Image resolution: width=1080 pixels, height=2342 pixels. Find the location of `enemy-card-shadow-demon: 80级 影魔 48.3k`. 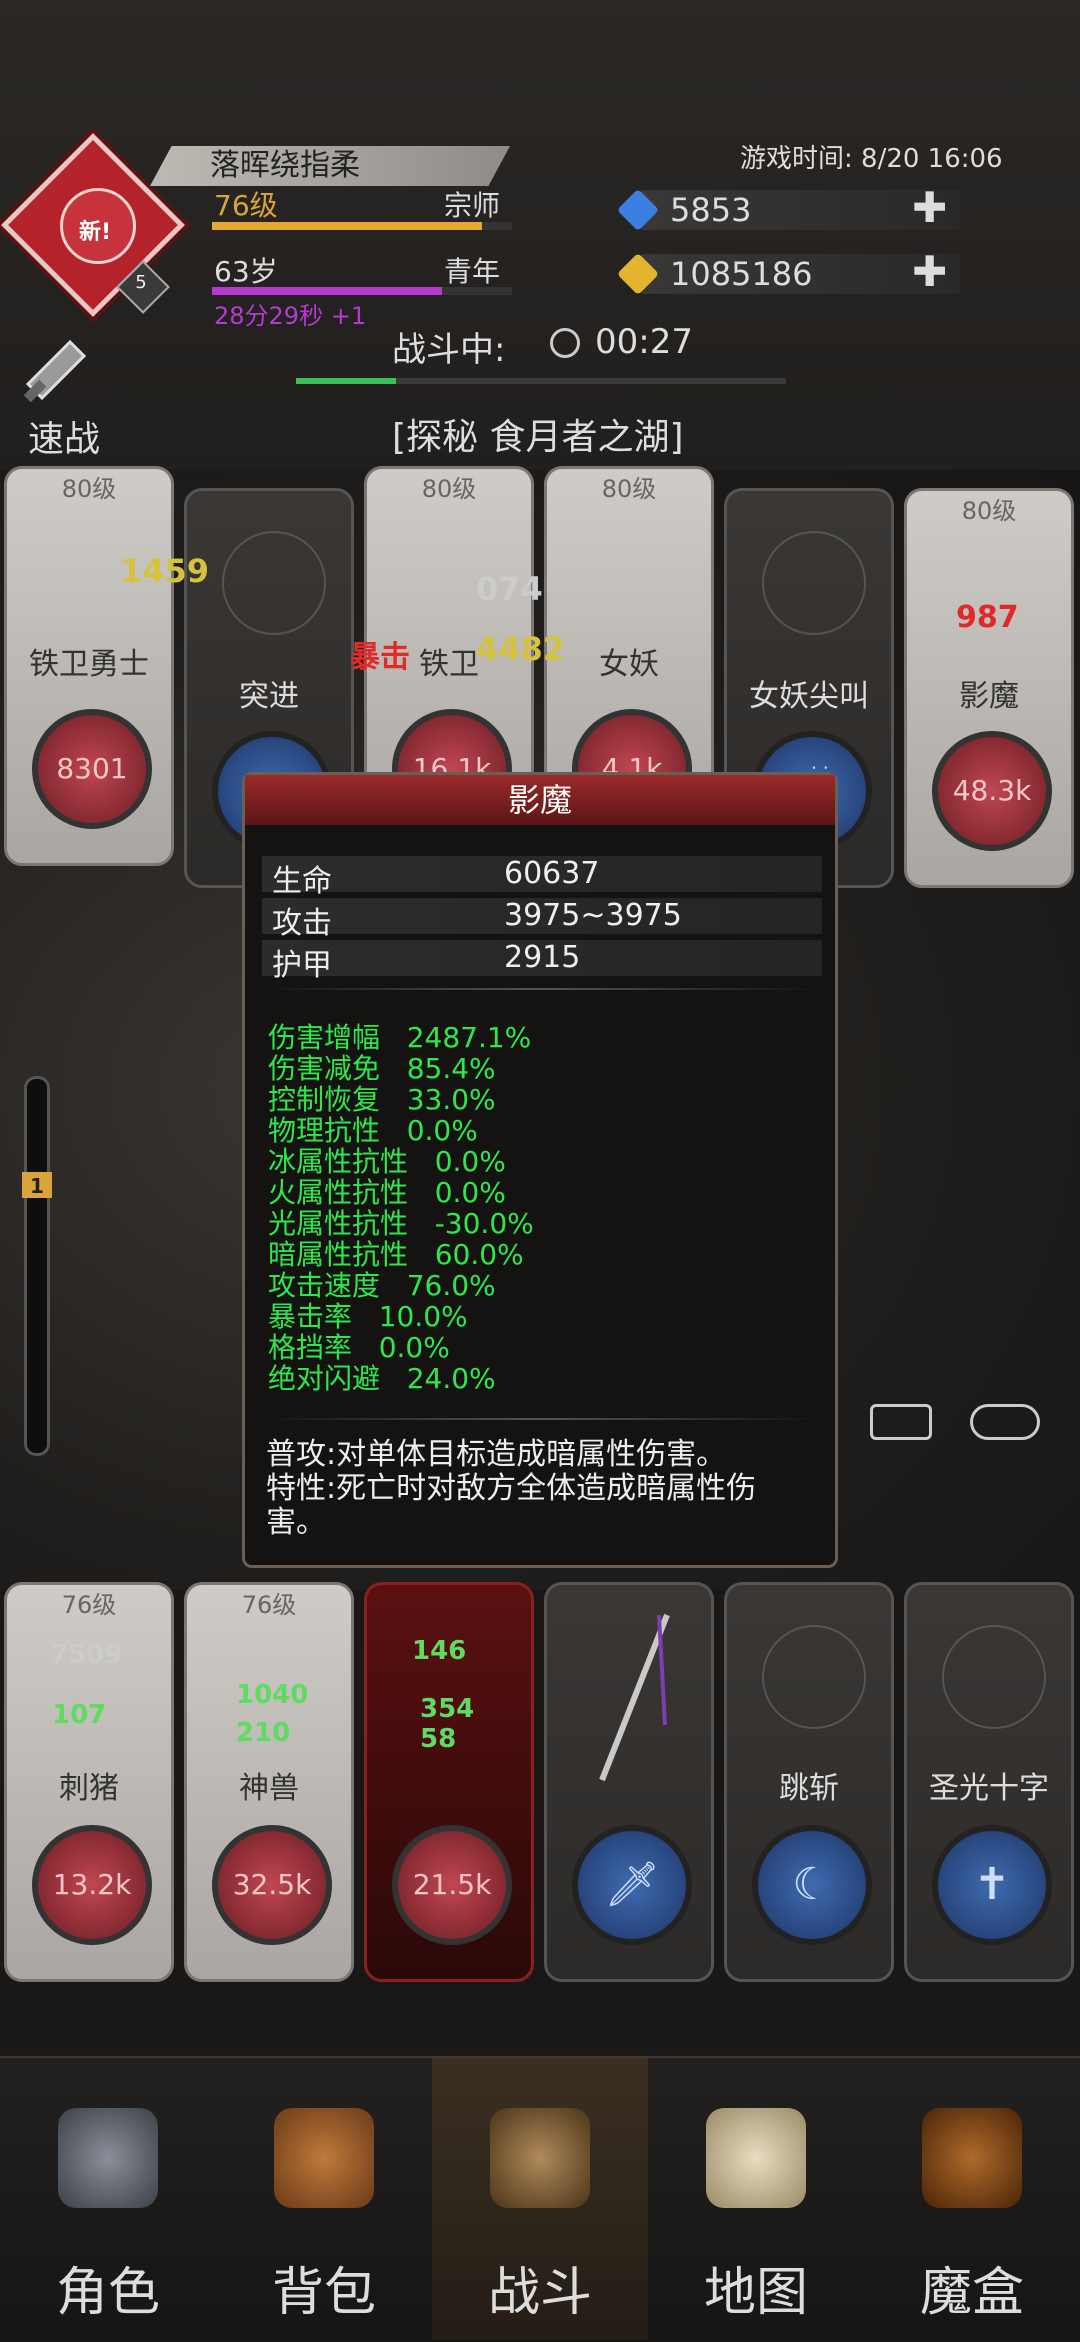

enemy-card-shadow-demon: 80级 影魔 48.3k is located at coordinates (989, 688).